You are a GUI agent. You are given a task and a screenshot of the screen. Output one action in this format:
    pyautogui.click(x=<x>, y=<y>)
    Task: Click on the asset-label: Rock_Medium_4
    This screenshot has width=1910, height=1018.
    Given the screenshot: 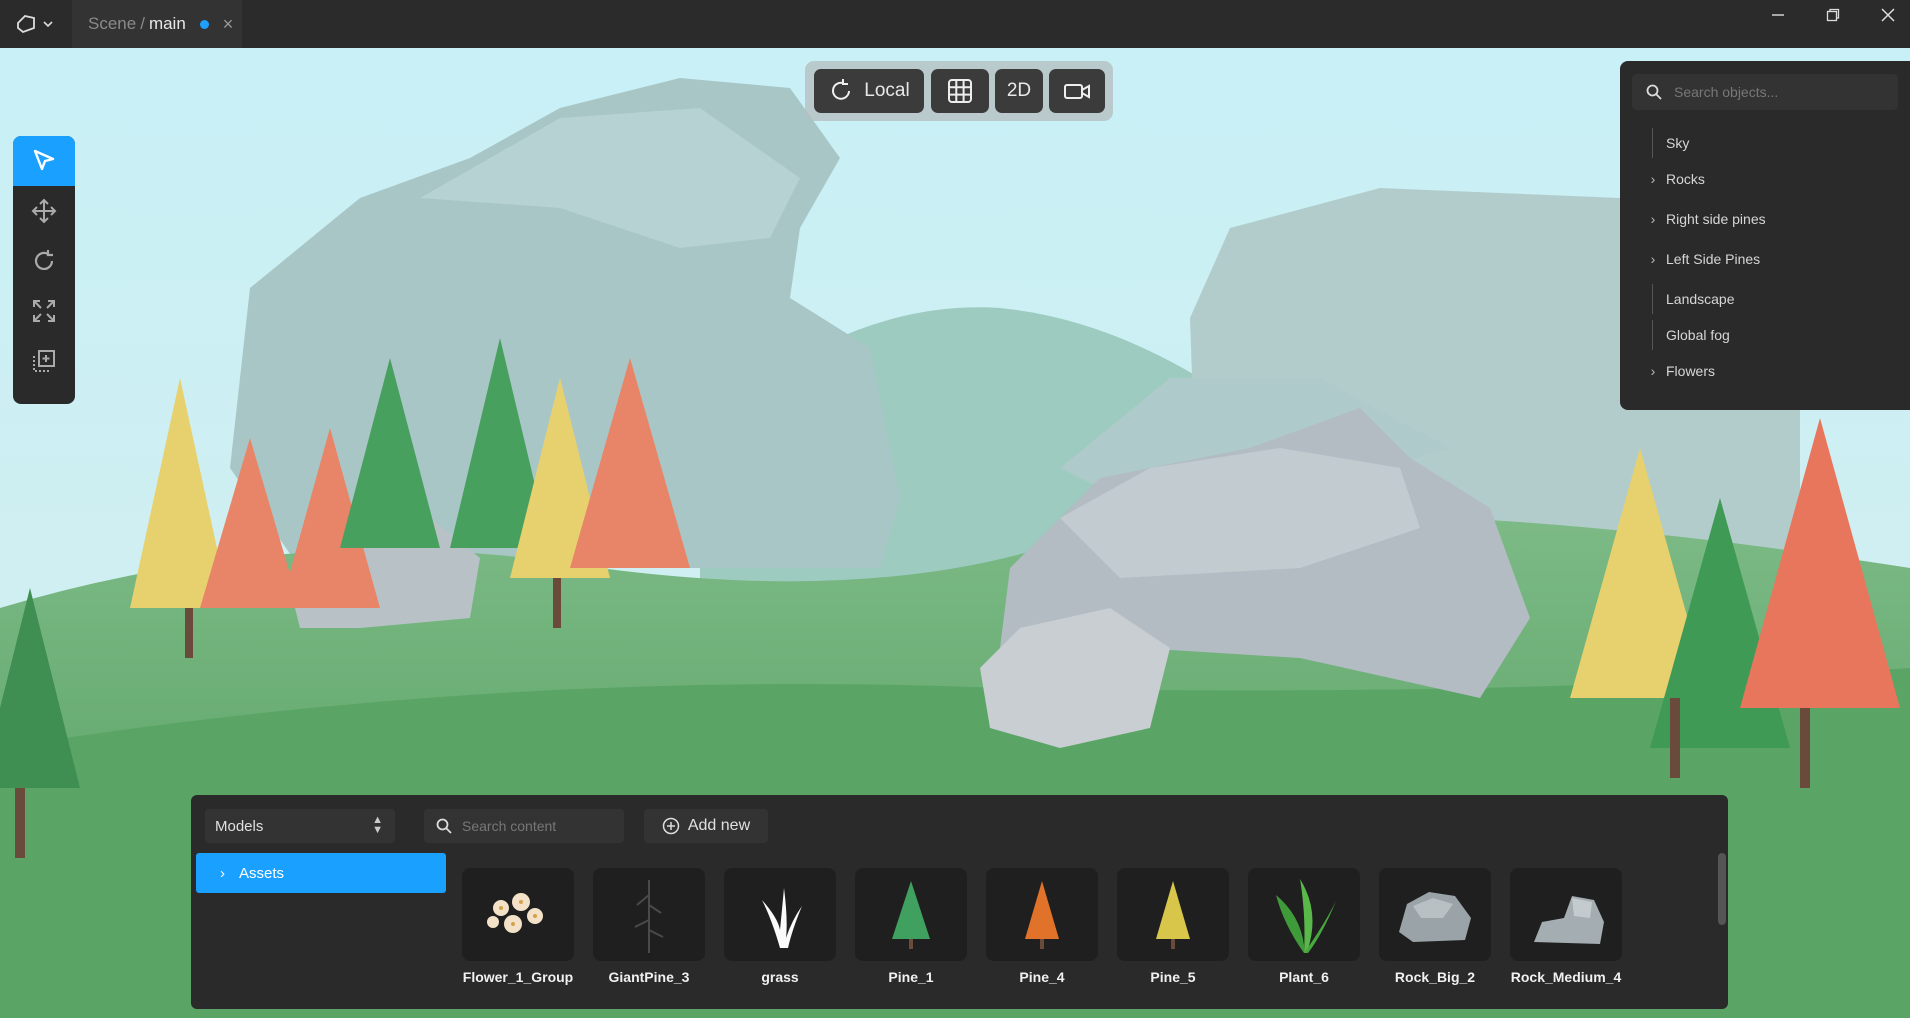 What is the action you would take?
    pyautogui.click(x=1566, y=977)
    